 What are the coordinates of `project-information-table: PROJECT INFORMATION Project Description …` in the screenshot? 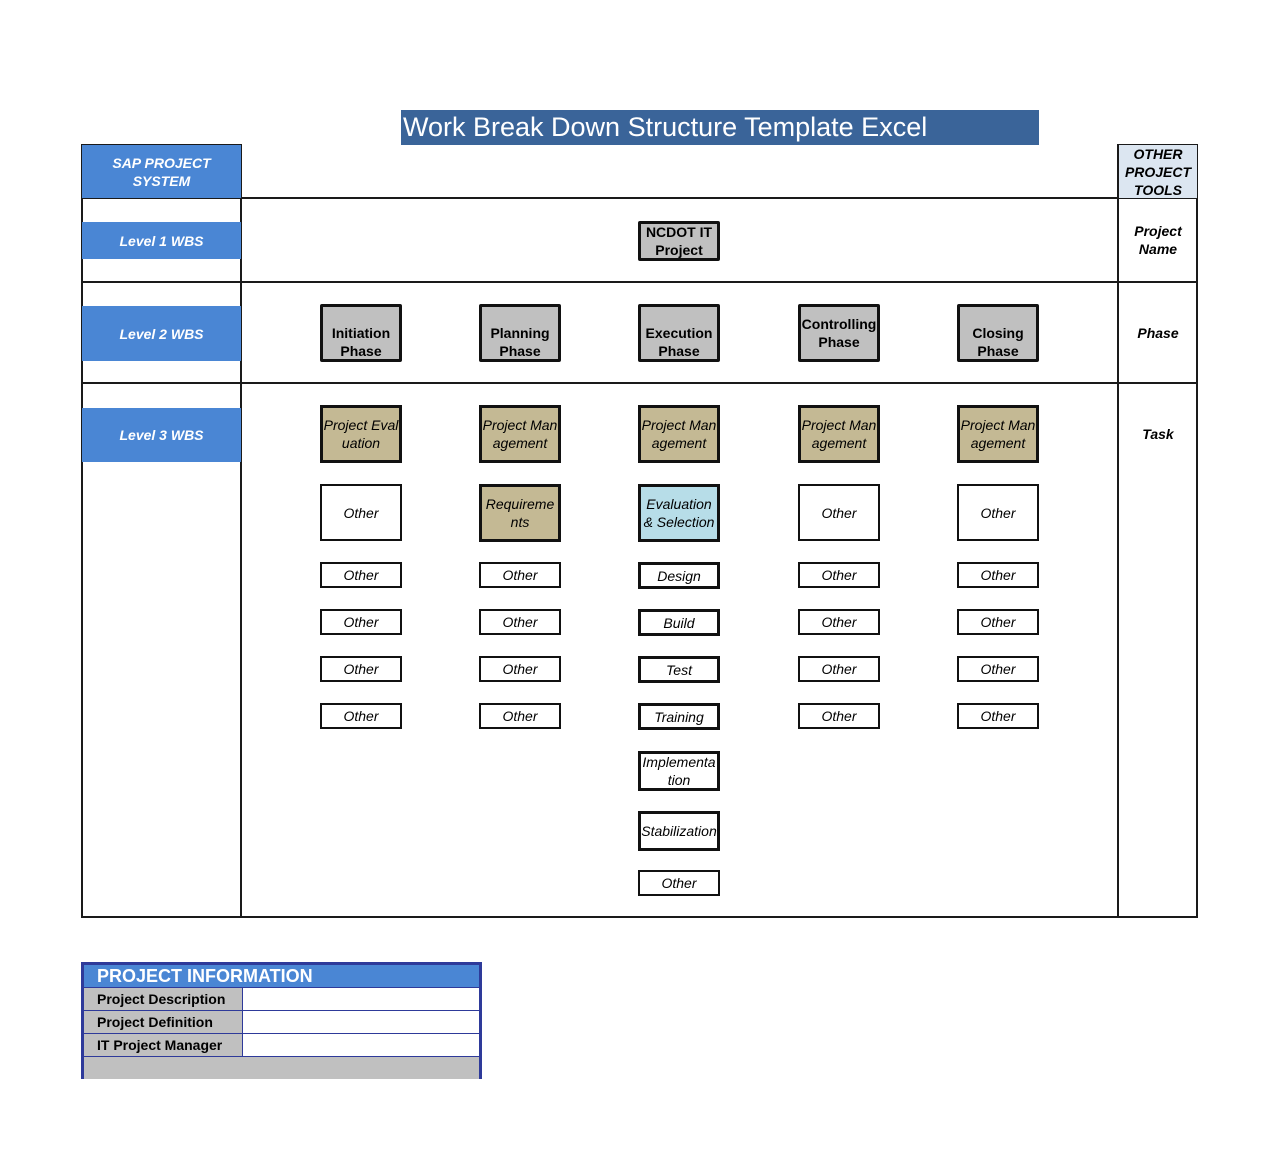 It's located at (281, 1020).